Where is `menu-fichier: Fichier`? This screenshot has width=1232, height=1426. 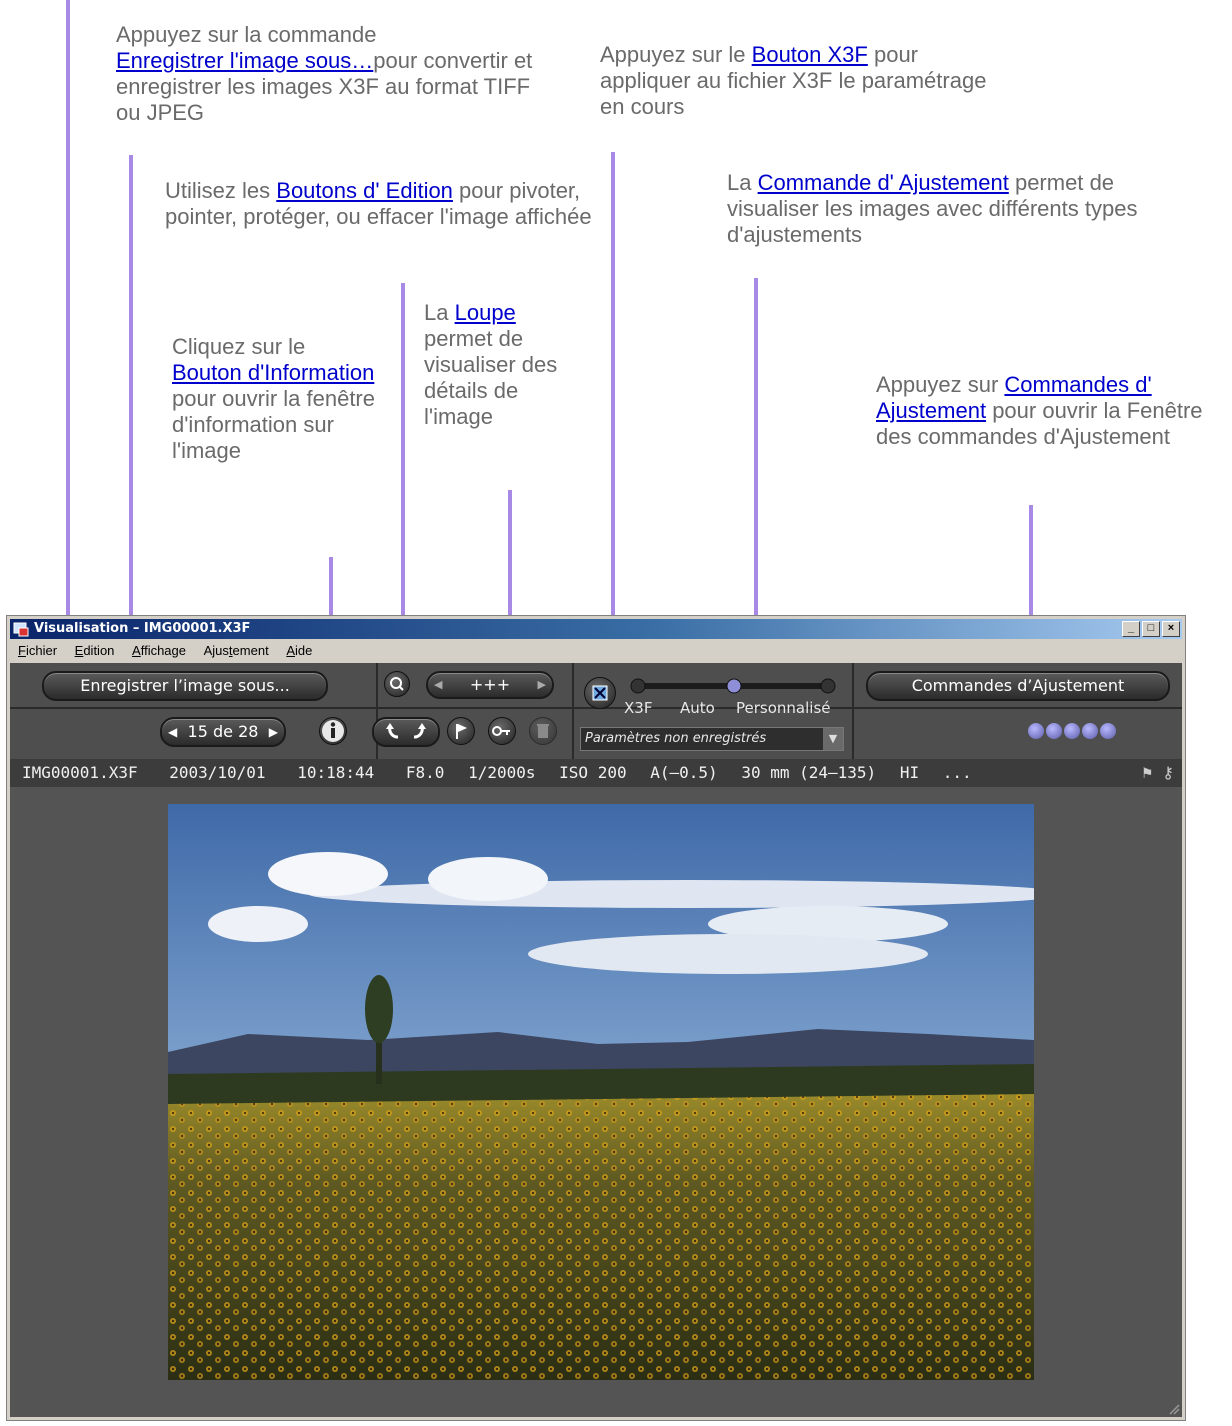
menu-fichier: Fichier is located at coordinates (37, 650).